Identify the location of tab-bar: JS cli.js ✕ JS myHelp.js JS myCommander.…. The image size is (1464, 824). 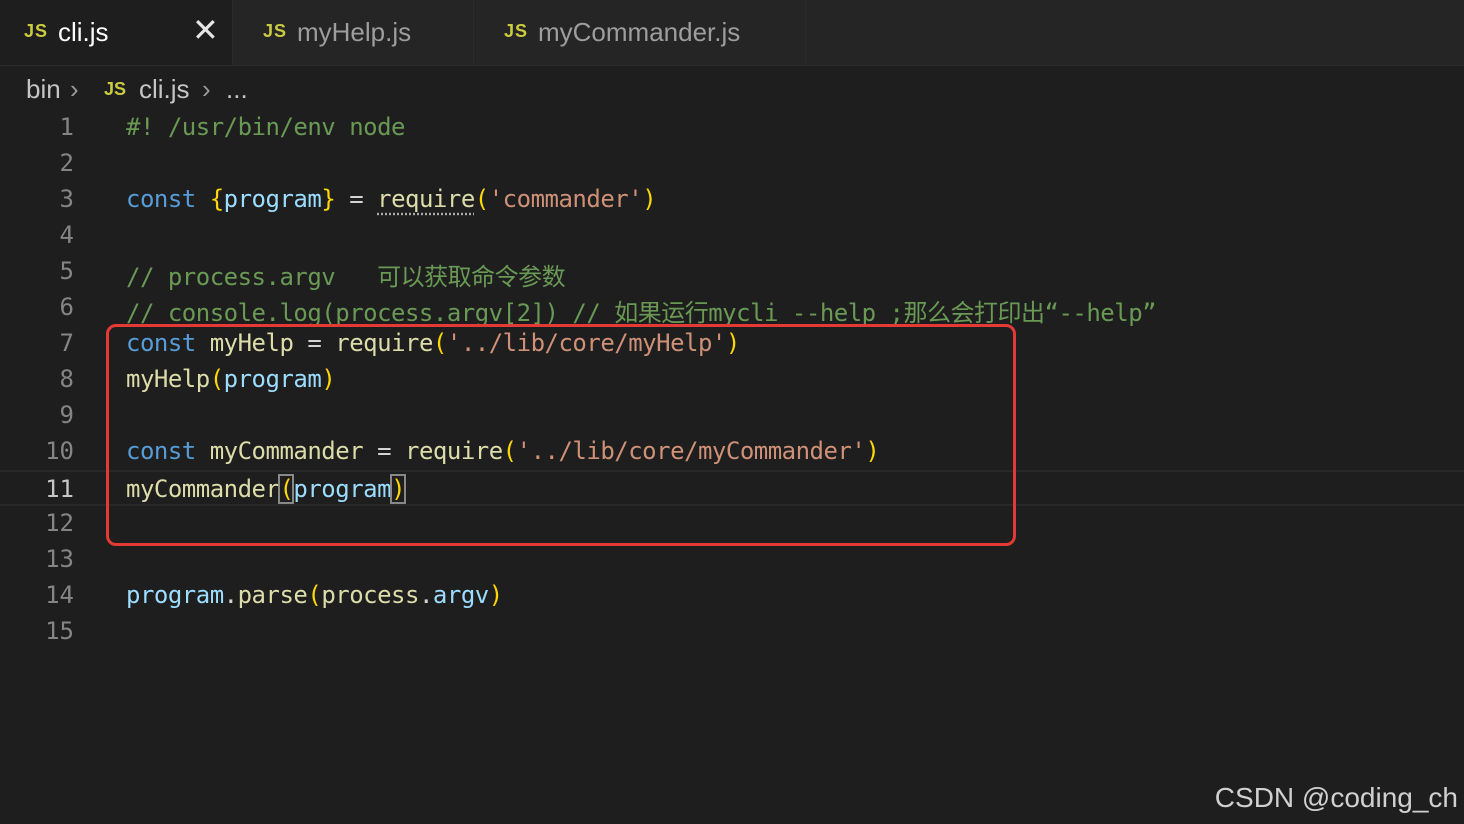
(732, 33).